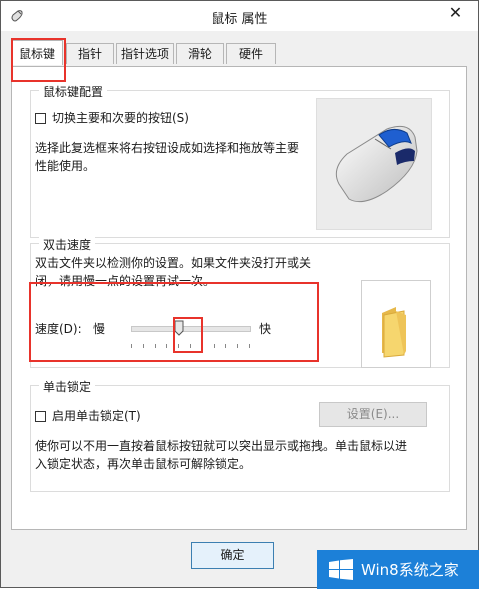 This screenshot has height=589, width=479. Describe the element at coordinates (173, 263) in the screenshot. I see `double-click-description-1: 双击文件夹以检测你的设置。如果文件夹没打开或关` at that location.